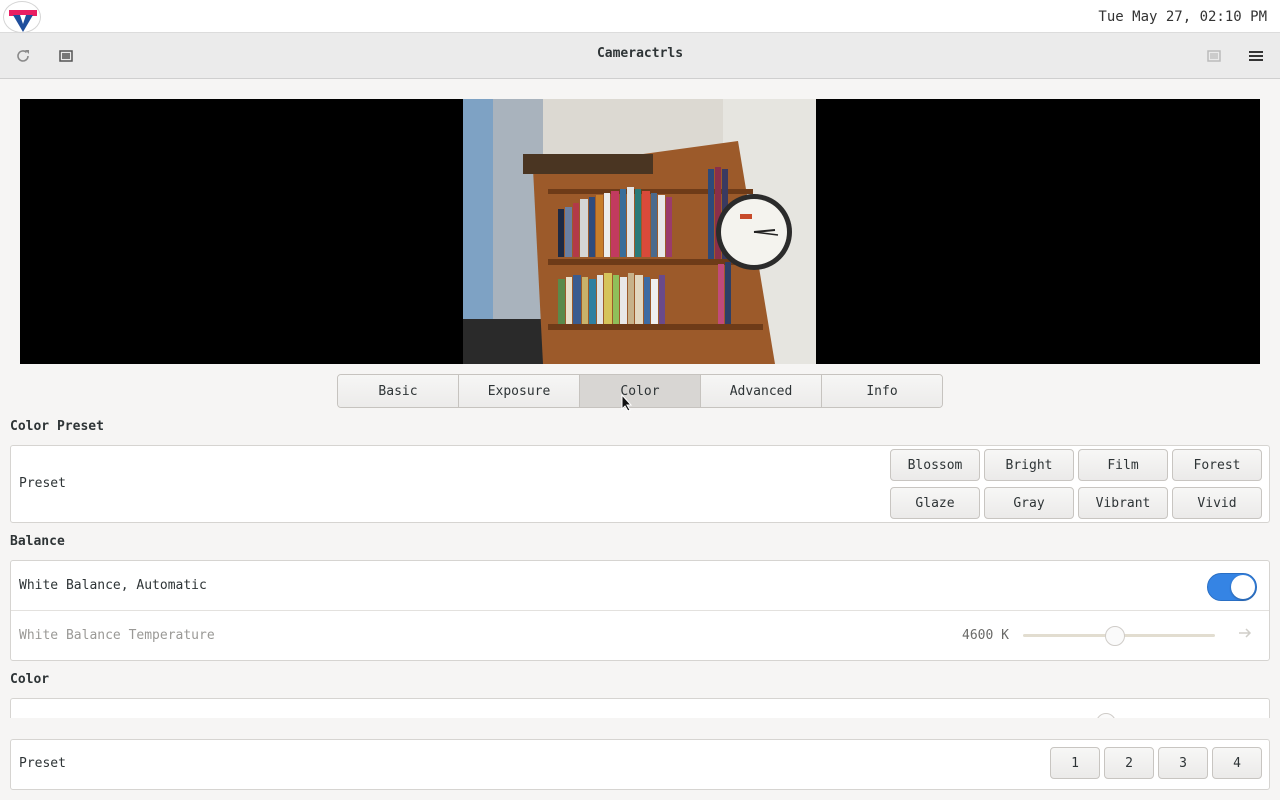 The height and width of the screenshot is (800, 1280). What do you see at coordinates (42, 483) in the screenshot?
I see `color-preset-label: Preset` at bounding box center [42, 483].